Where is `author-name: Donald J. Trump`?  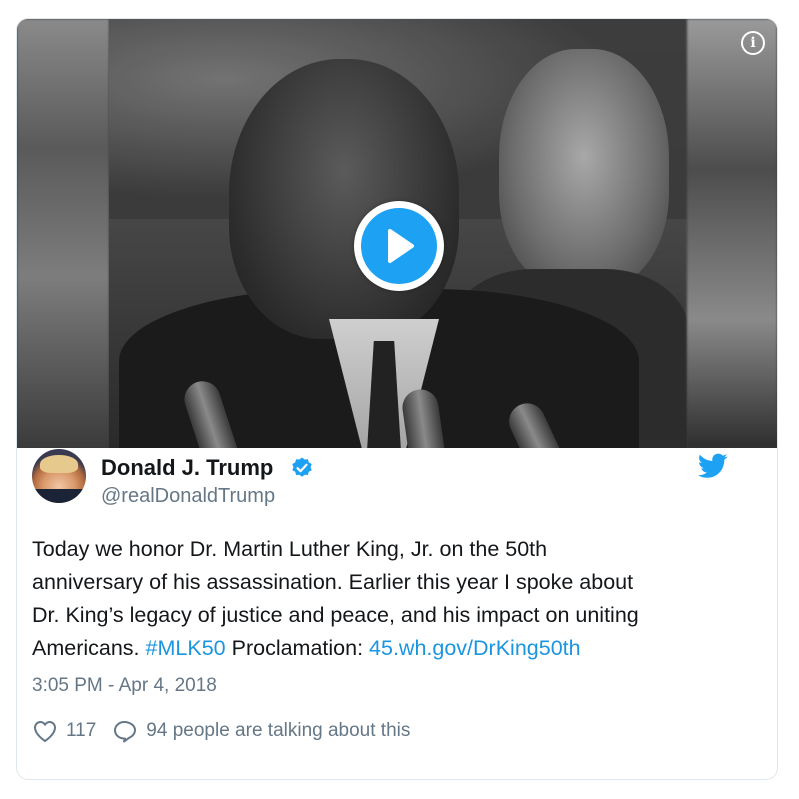
author-name: Donald J. Trump is located at coordinates (187, 468).